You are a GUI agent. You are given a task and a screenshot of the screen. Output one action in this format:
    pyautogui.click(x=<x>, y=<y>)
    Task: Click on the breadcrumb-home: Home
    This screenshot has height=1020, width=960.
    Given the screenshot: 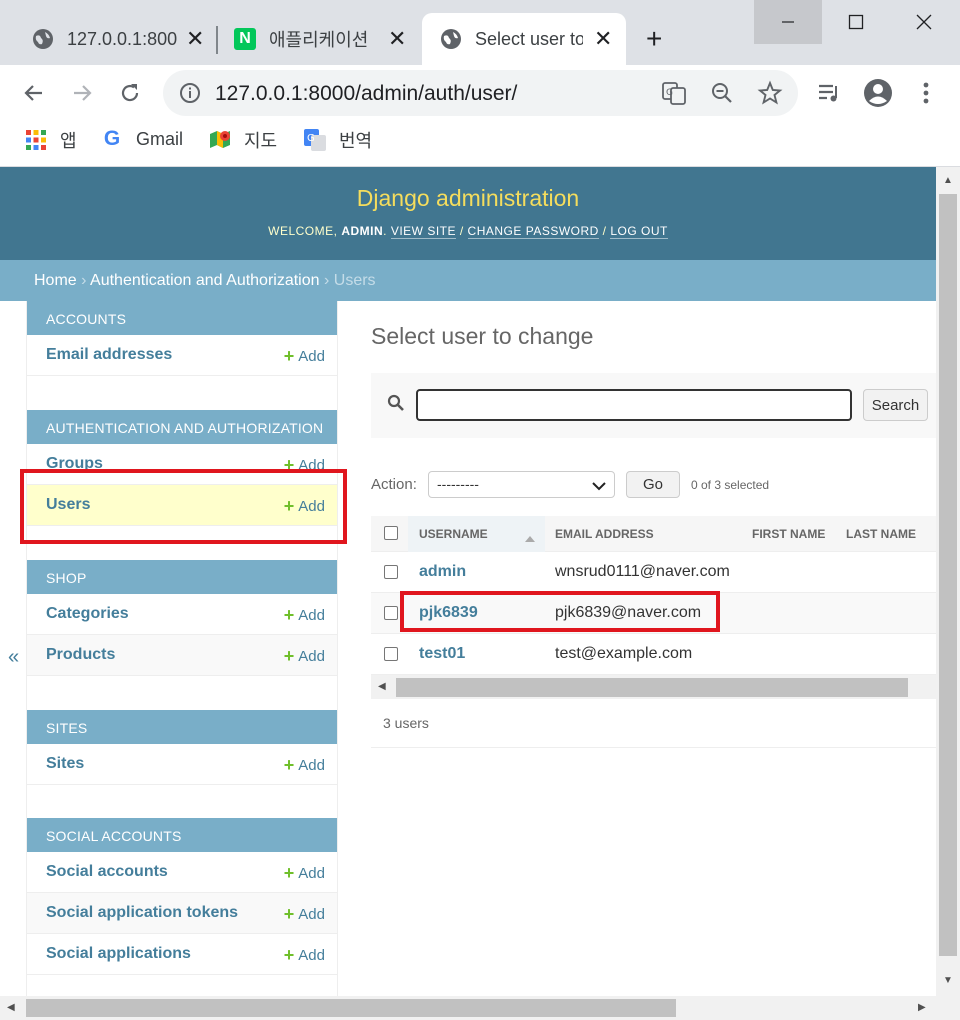 What is the action you would take?
    pyautogui.click(x=55, y=280)
    